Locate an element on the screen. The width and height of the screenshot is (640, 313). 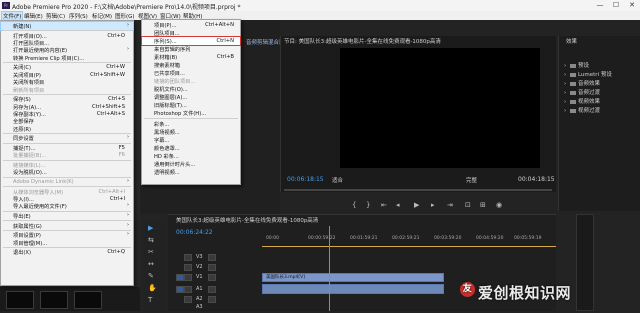
slip-tool-icon: ↔ is located at coordinates (151, 264).